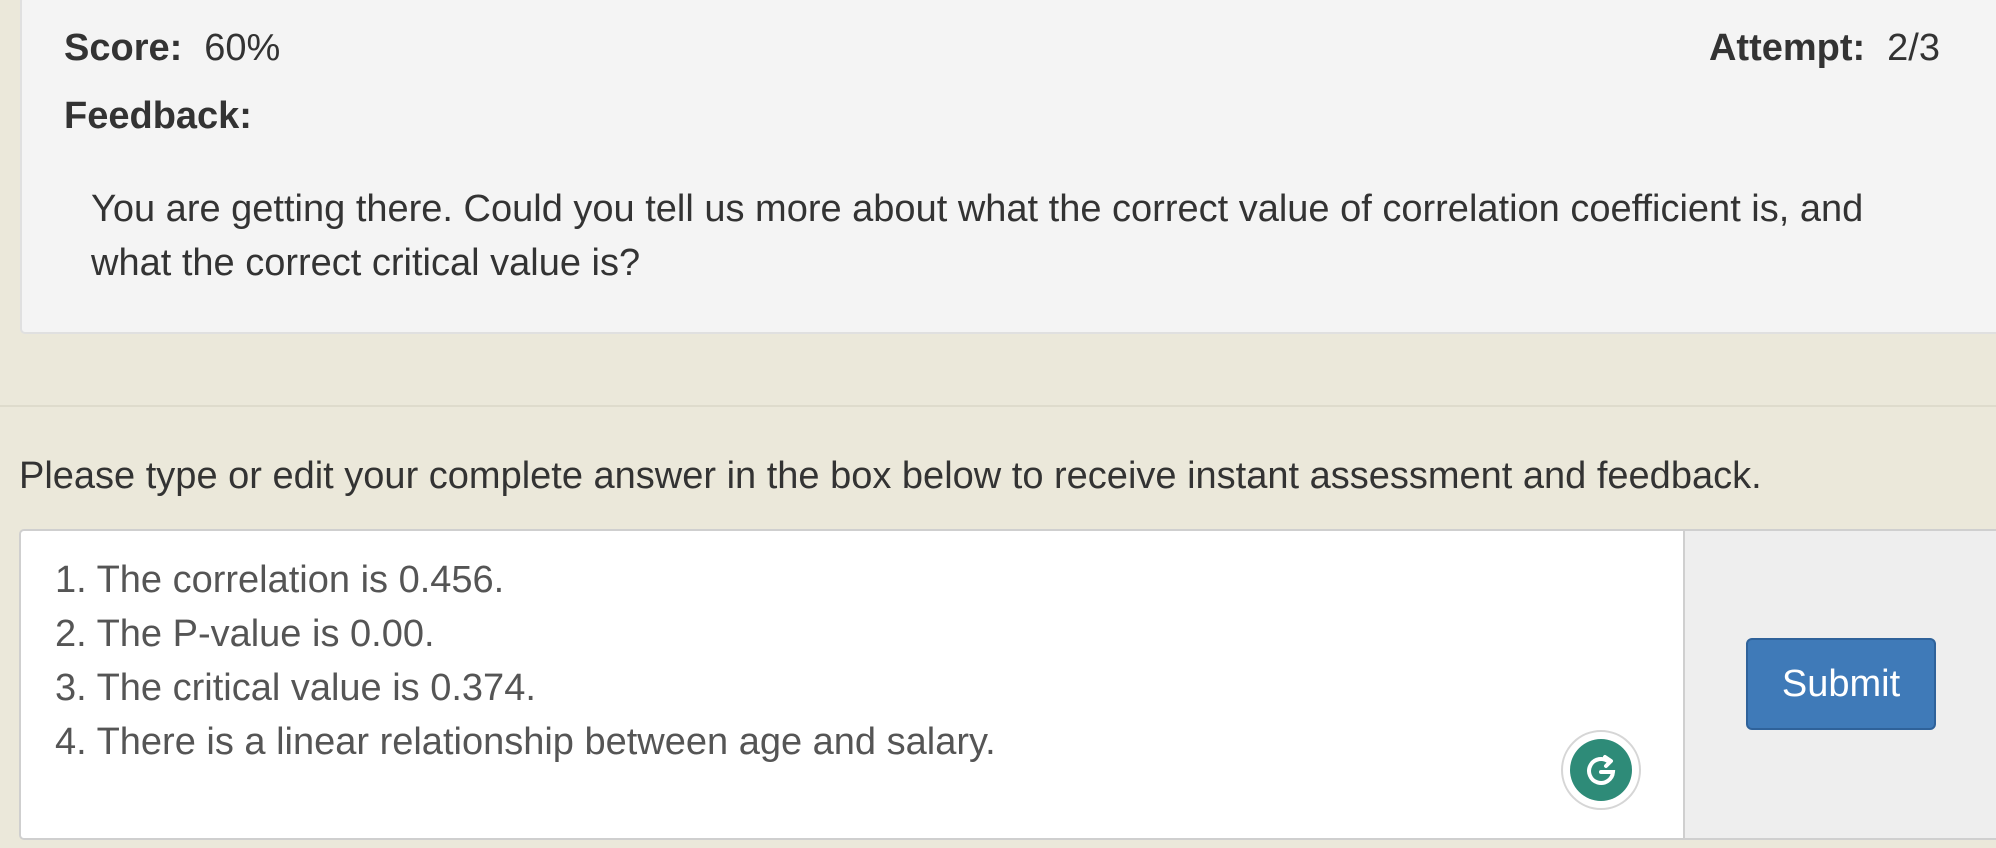  I want to click on grammarly-g-icon, so click(1601, 770).